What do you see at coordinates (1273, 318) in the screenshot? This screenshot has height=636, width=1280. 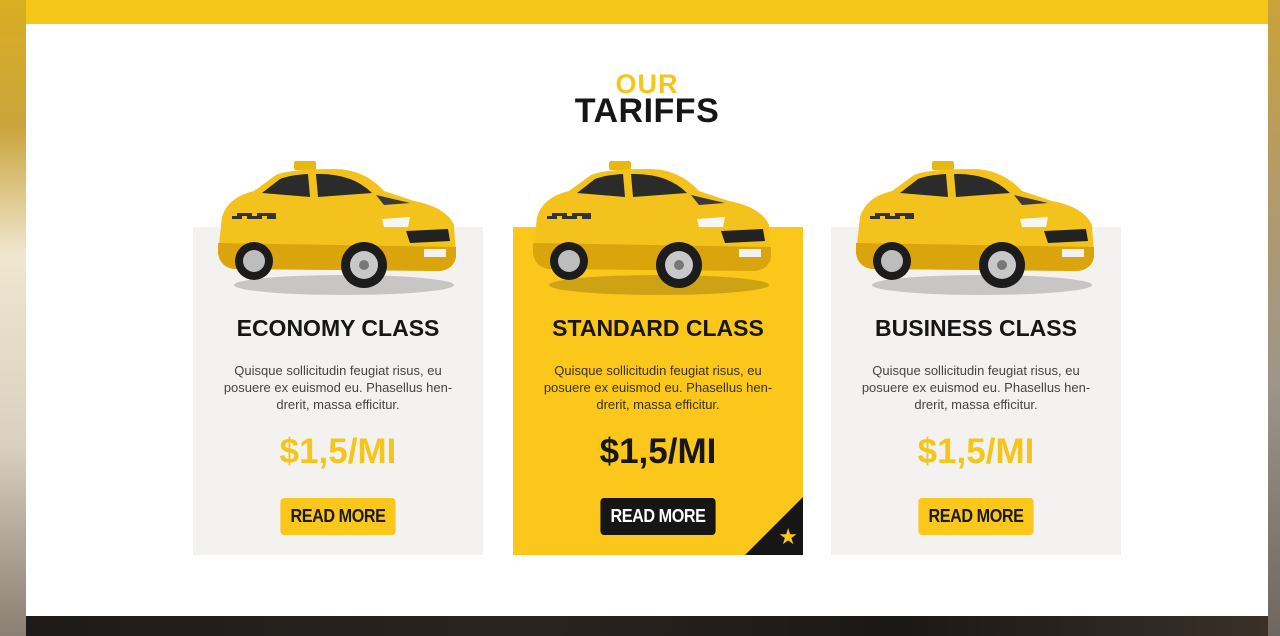 I see `background-photo-right` at bounding box center [1273, 318].